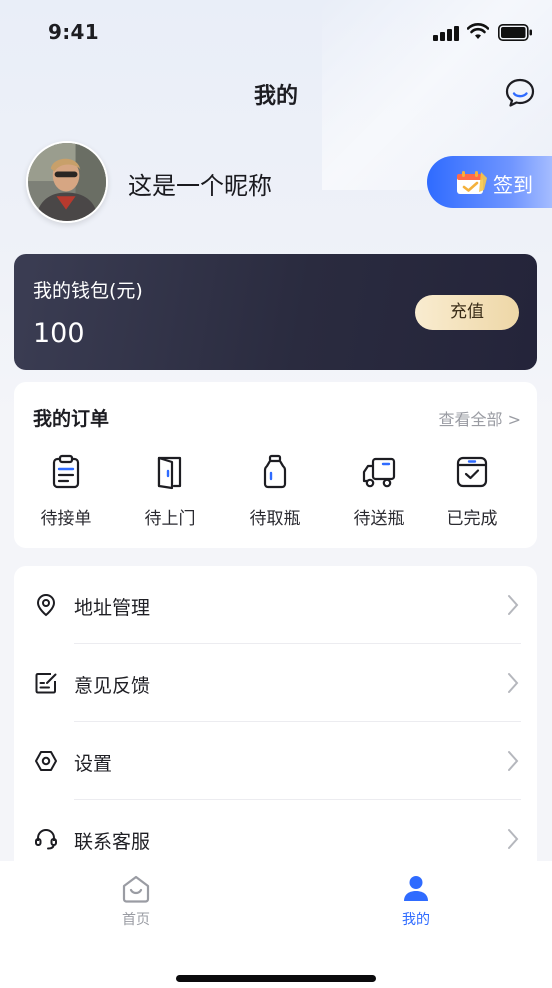 The height and width of the screenshot is (988, 552). What do you see at coordinates (416, 920) in the screenshot?
I see `tab-label: 我的` at bounding box center [416, 920].